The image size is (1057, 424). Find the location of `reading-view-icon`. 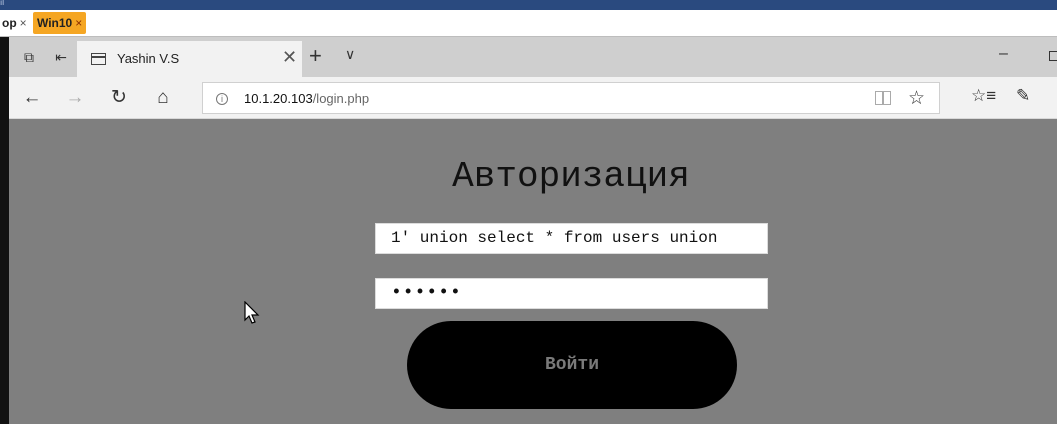

reading-view-icon is located at coordinates (883, 98).